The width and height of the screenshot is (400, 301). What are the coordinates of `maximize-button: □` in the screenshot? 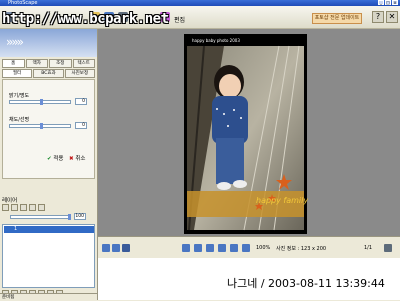 It's located at (388, 2).